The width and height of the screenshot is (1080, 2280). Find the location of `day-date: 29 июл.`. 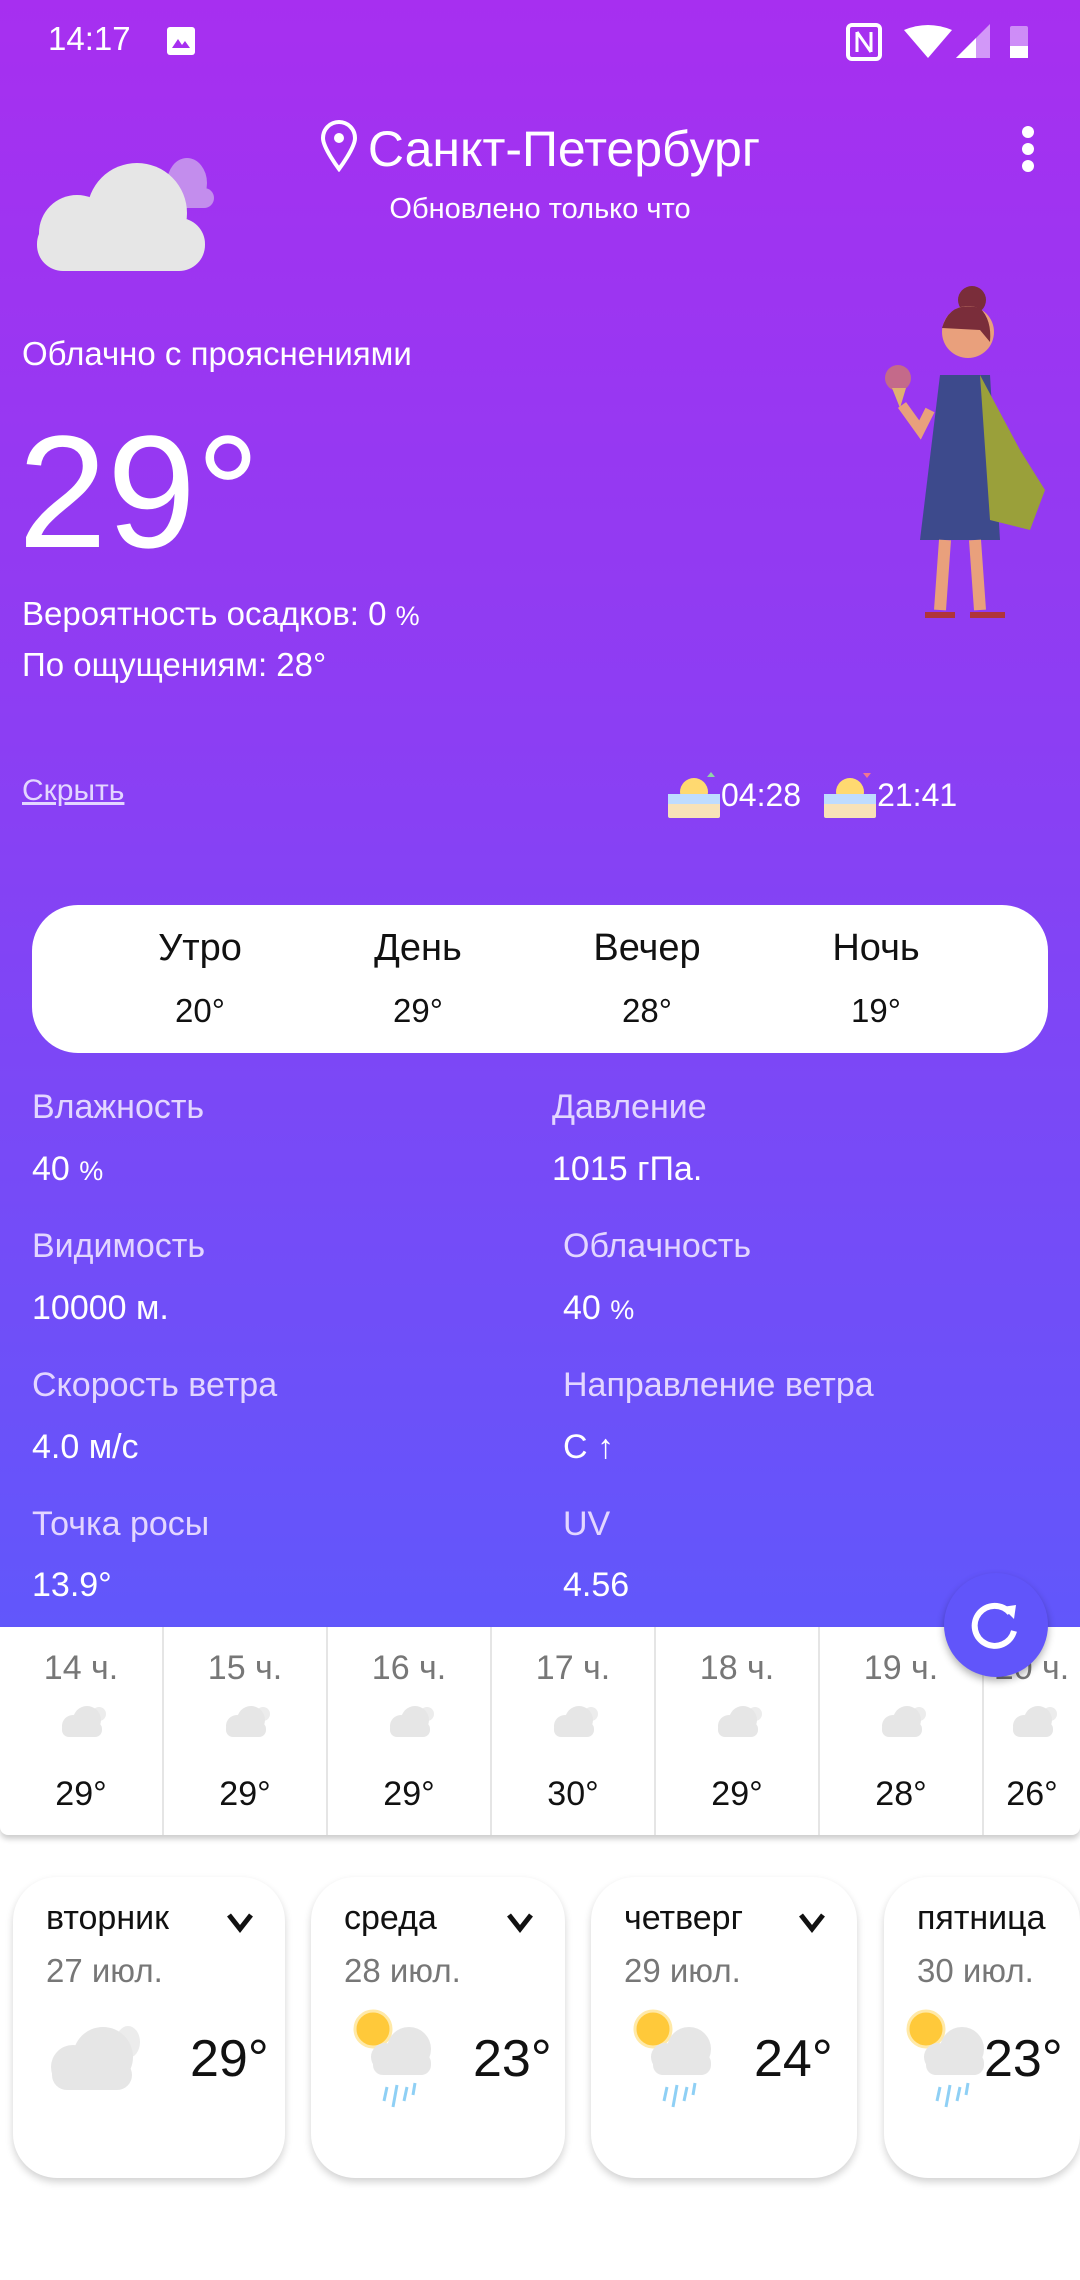

day-date: 29 июл. is located at coordinates (682, 1970).